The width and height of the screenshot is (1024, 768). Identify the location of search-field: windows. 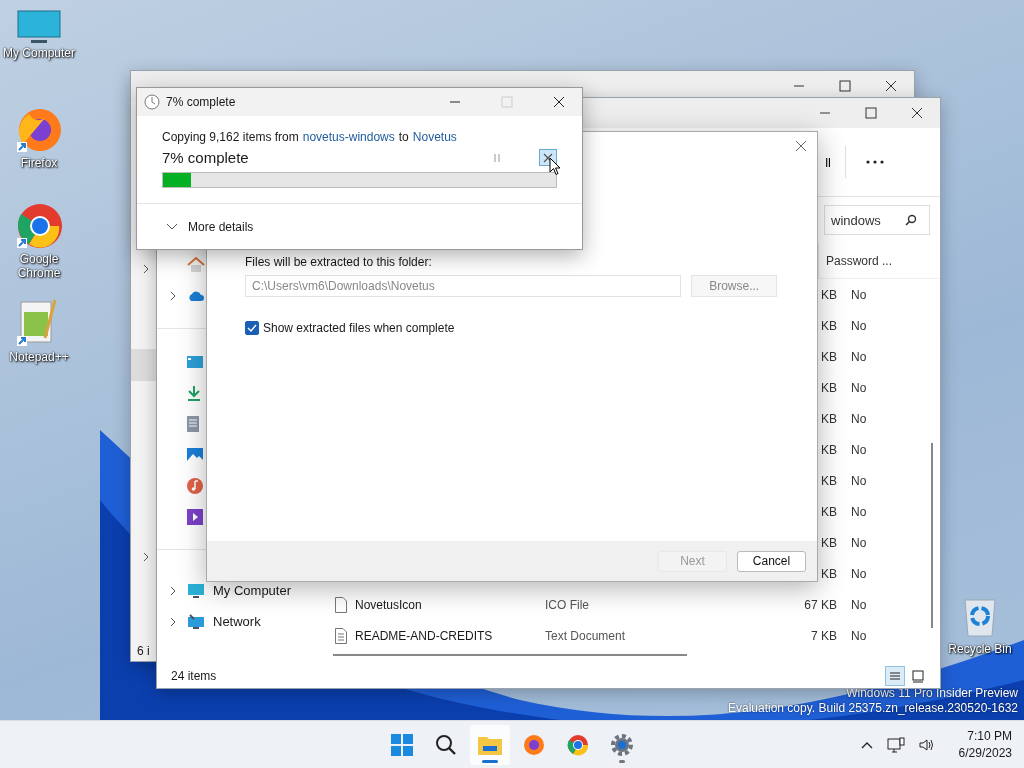
(877, 220).